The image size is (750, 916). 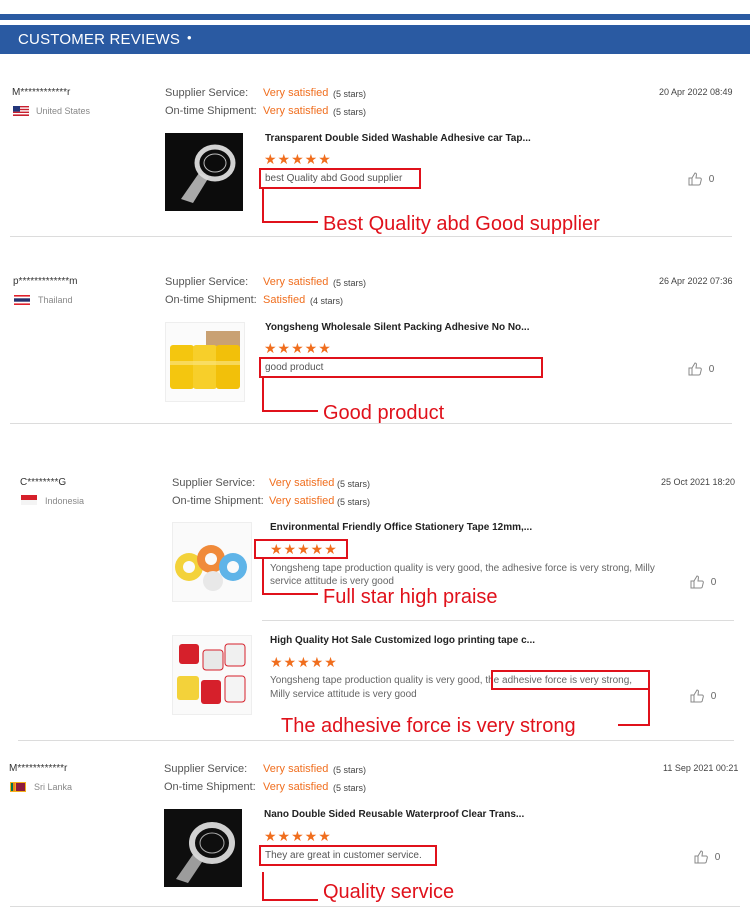 I want to click on reviewer-country: Indonesia, so click(x=65, y=501).